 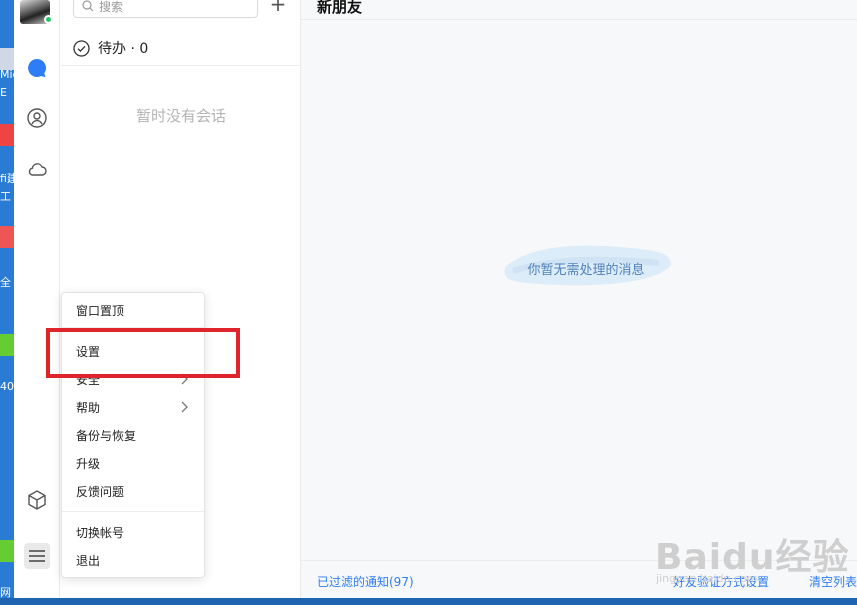 What do you see at coordinates (143, 353) in the screenshot?
I see `highlight-box` at bounding box center [143, 353].